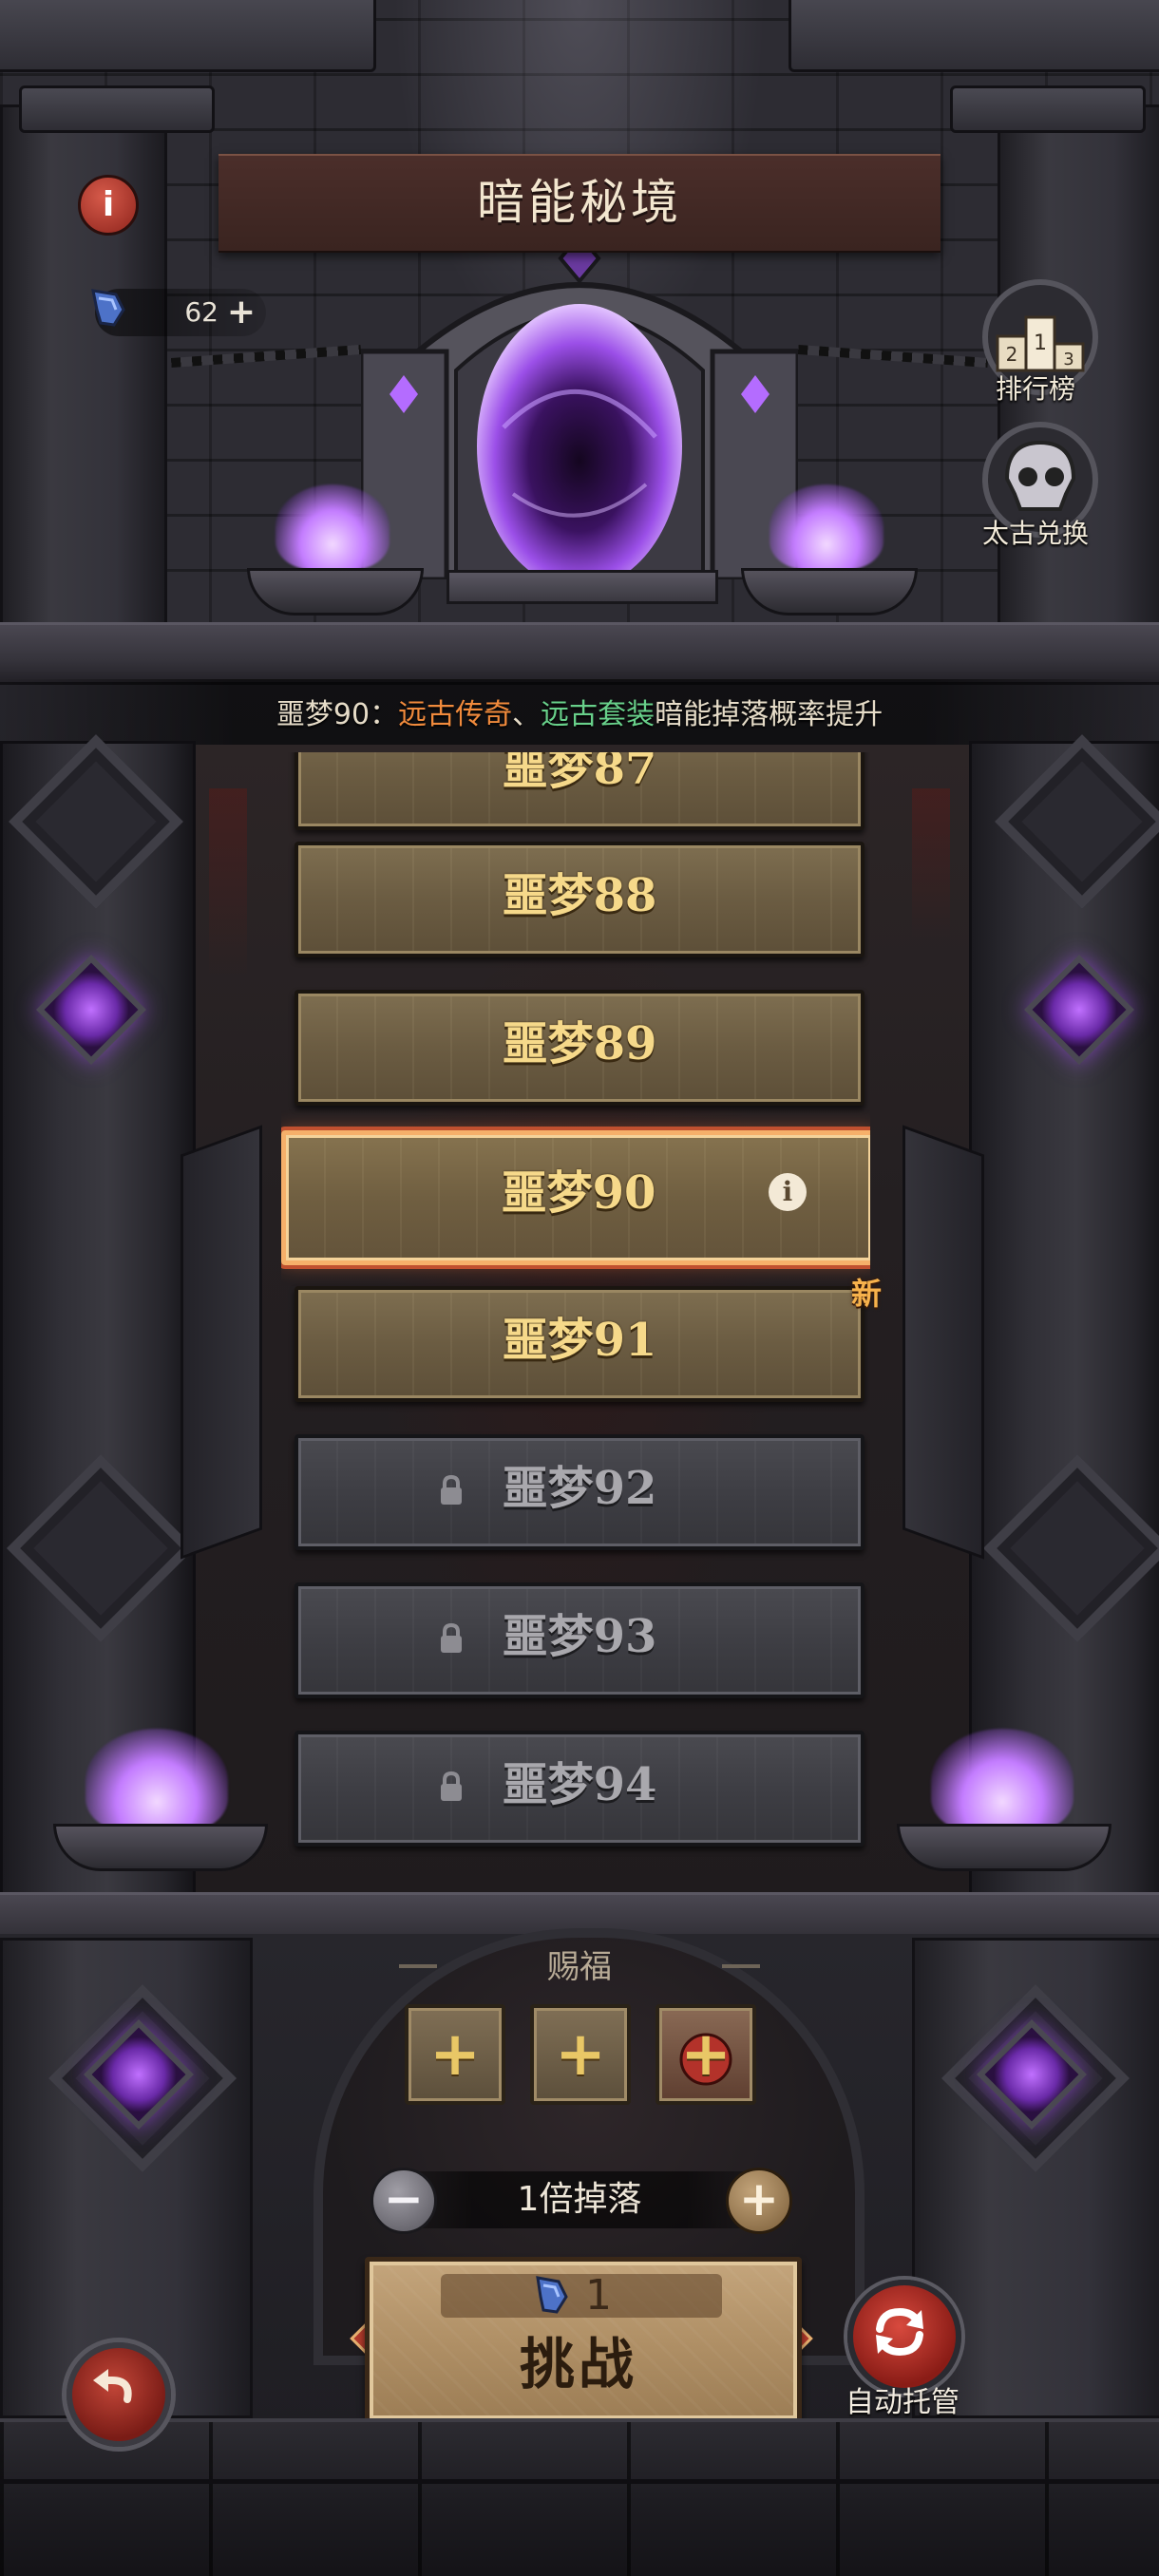 The image size is (1159, 2576). What do you see at coordinates (866, 1294) in the screenshot?
I see `new-badge: 新` at bounding box center [866, 1294].